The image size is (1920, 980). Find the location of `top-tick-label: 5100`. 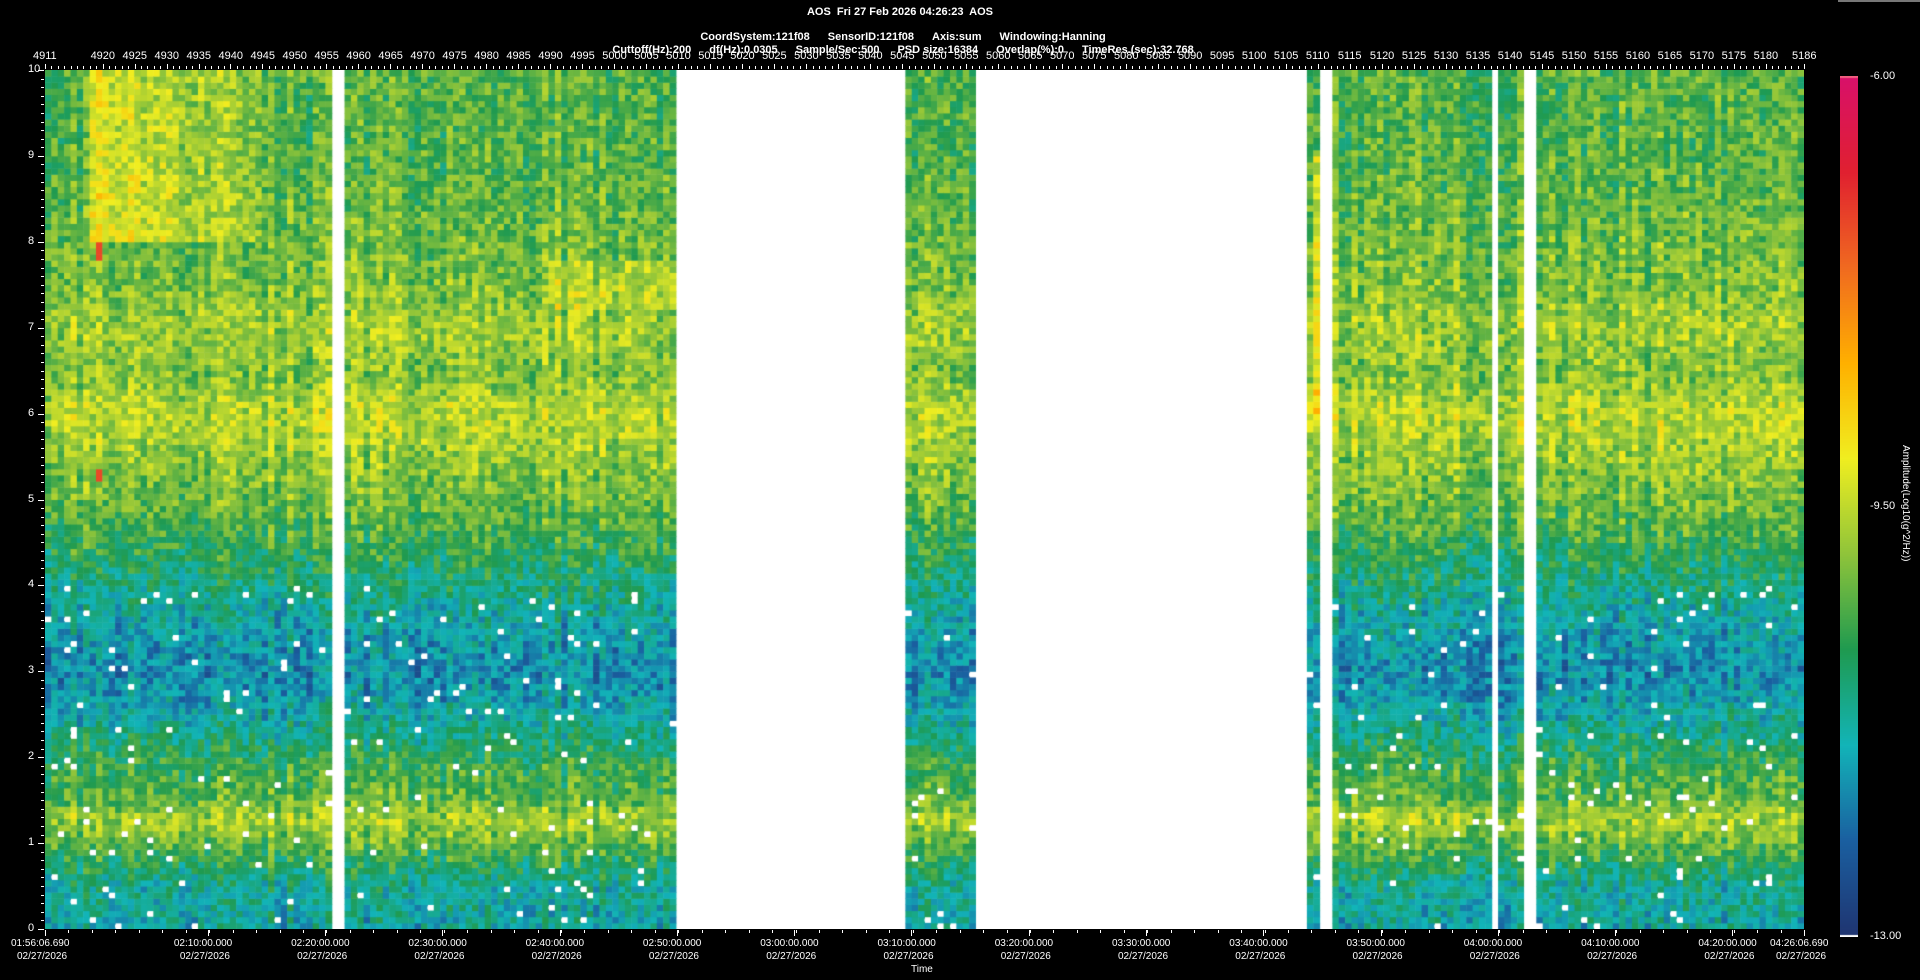

top-tick-label: 5100 is located at coordinates (1254, 56).